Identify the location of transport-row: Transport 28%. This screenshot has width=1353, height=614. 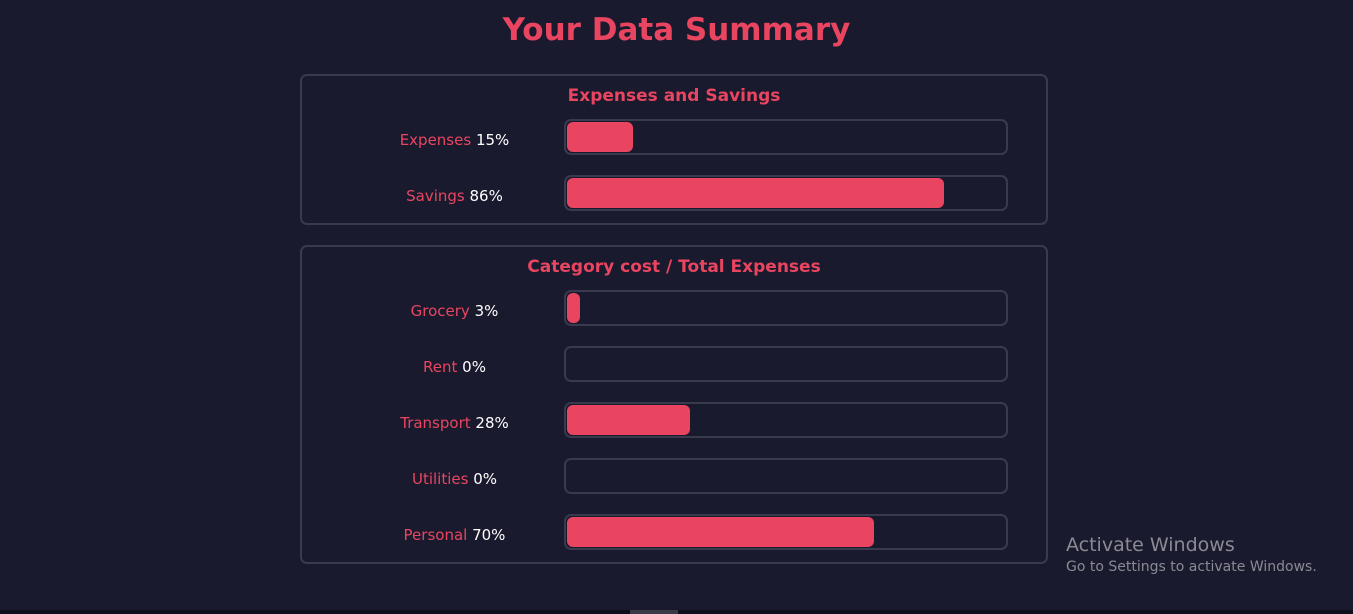
(674, 425).